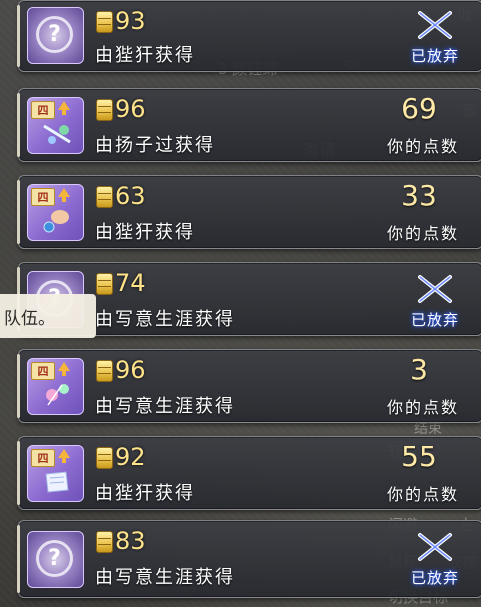  I want to click on loot-roll-card: ? 93 由狴犴获得 已放弃, so click(249, 36).